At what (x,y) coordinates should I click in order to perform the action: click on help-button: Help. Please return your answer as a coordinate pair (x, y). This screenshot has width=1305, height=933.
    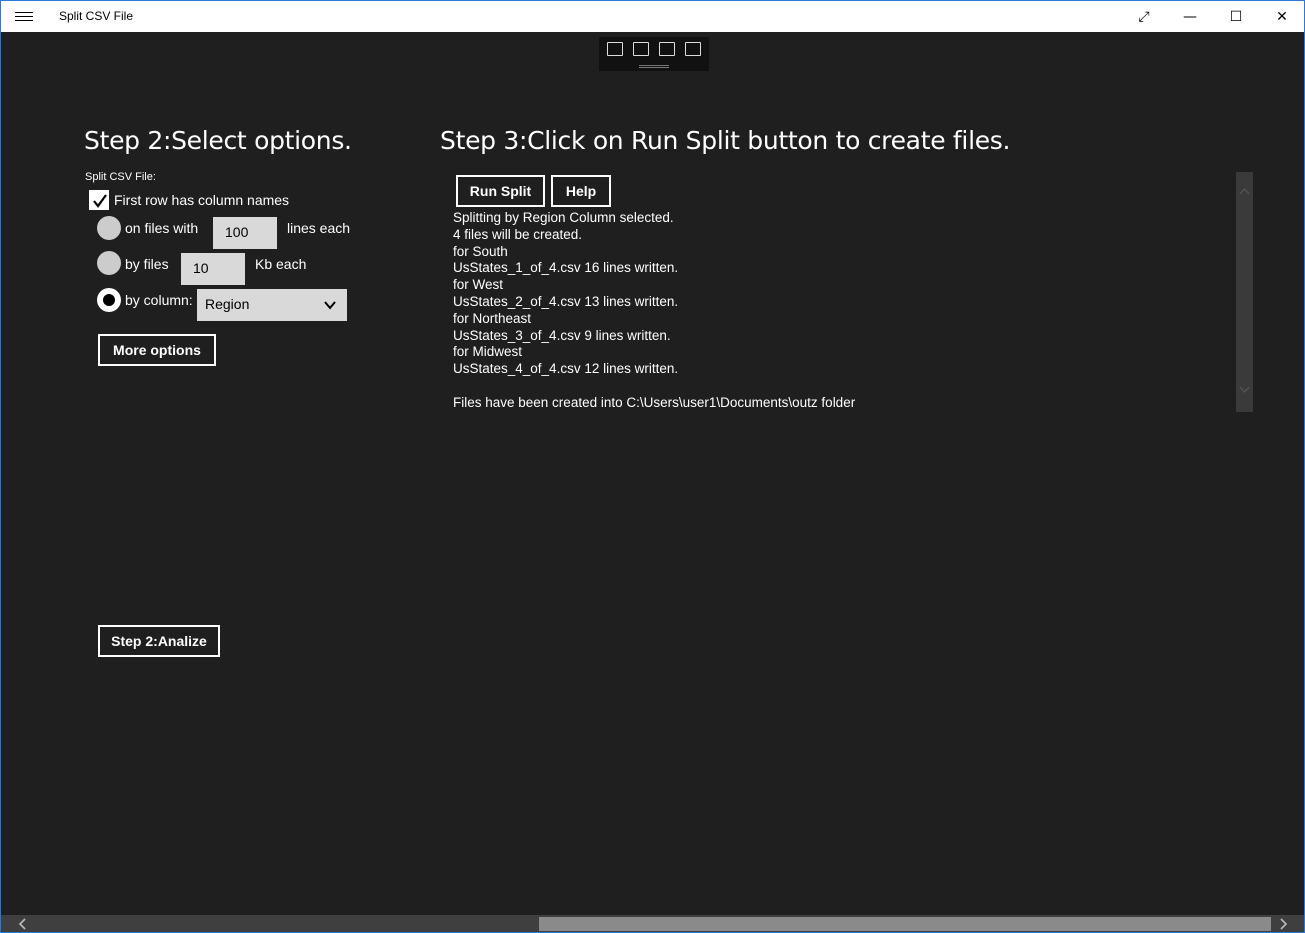
    Looking at the image, I should click on (581, 191).